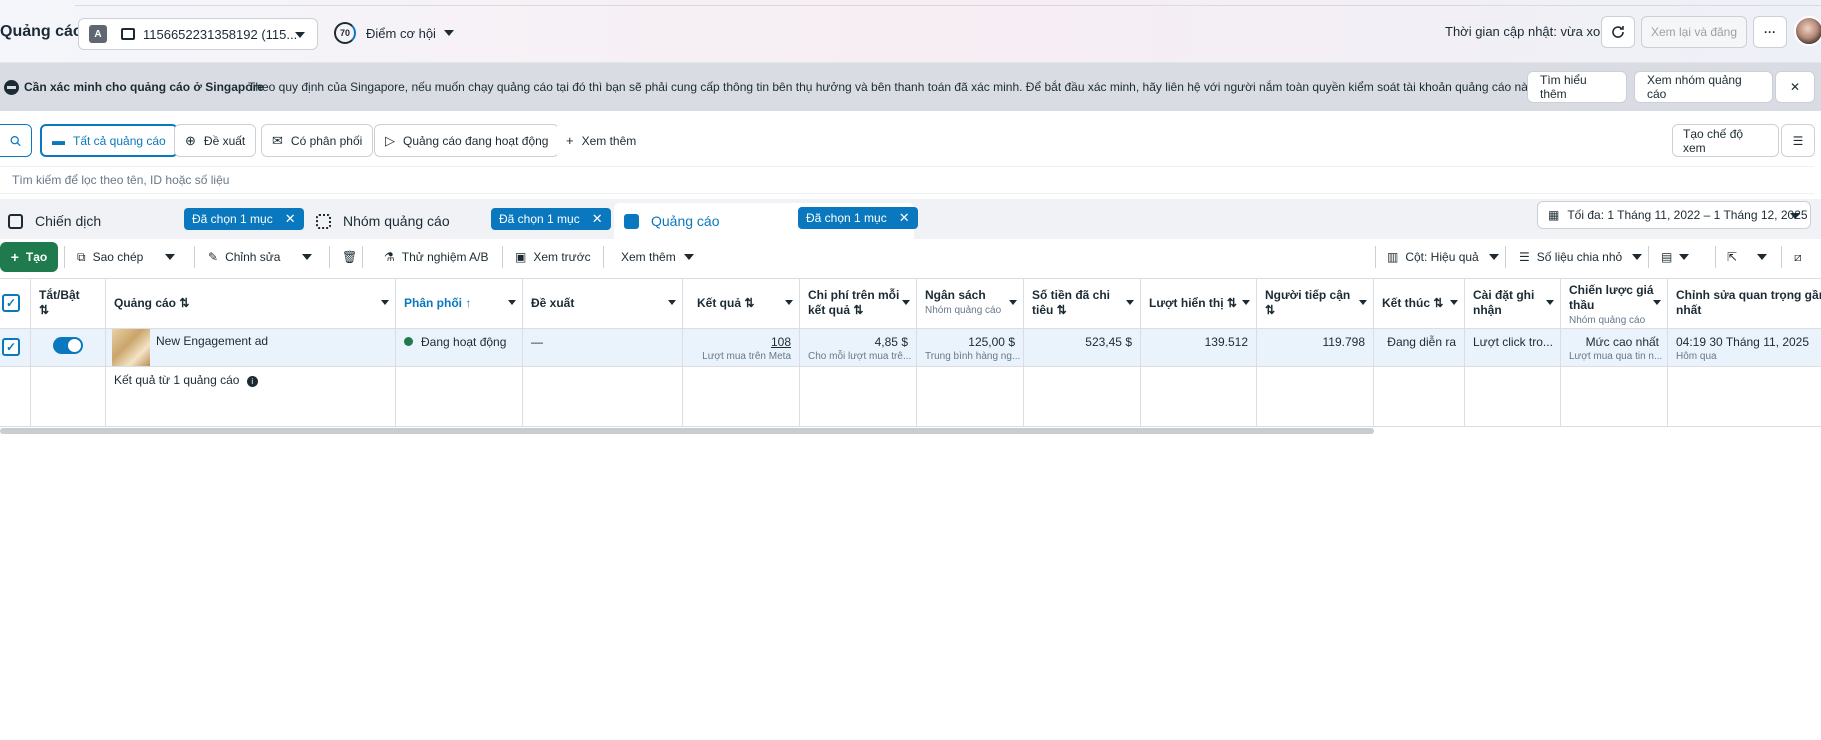 The height and width of the screenshot is (740, 1821). I want to click on learn-more-button: Tìm hiểu thêm, so click(1577, 87).